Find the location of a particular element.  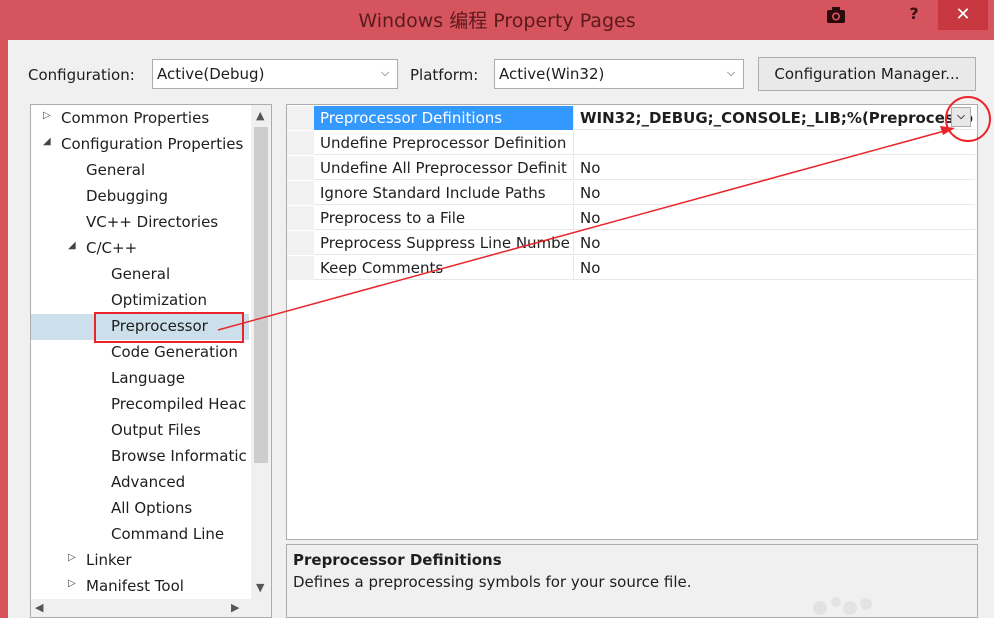

property-value is located at coordinates (773, 143).